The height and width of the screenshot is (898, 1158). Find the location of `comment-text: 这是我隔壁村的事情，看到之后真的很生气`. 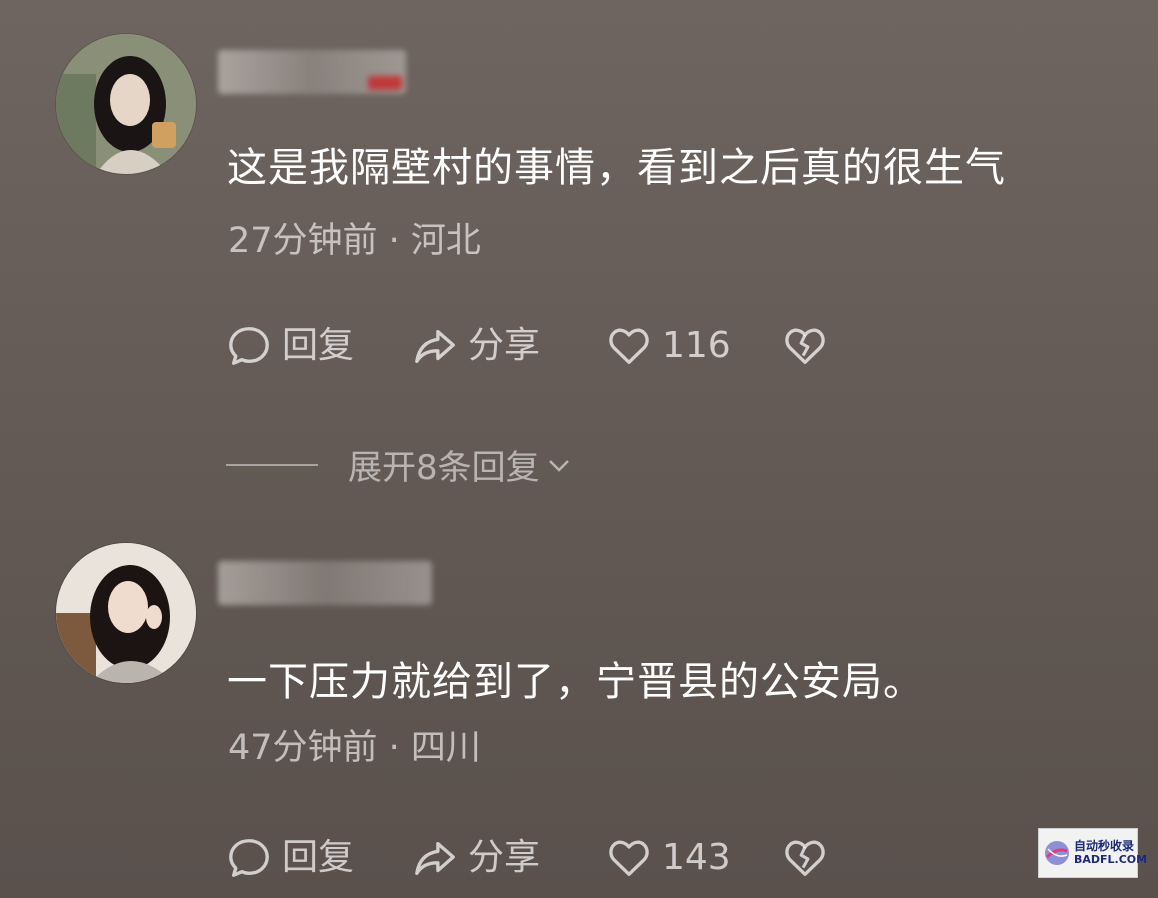

comment-text: 这是我隔壁村的事情，看到之后真的很生气 is located at coordinates (616, 168).